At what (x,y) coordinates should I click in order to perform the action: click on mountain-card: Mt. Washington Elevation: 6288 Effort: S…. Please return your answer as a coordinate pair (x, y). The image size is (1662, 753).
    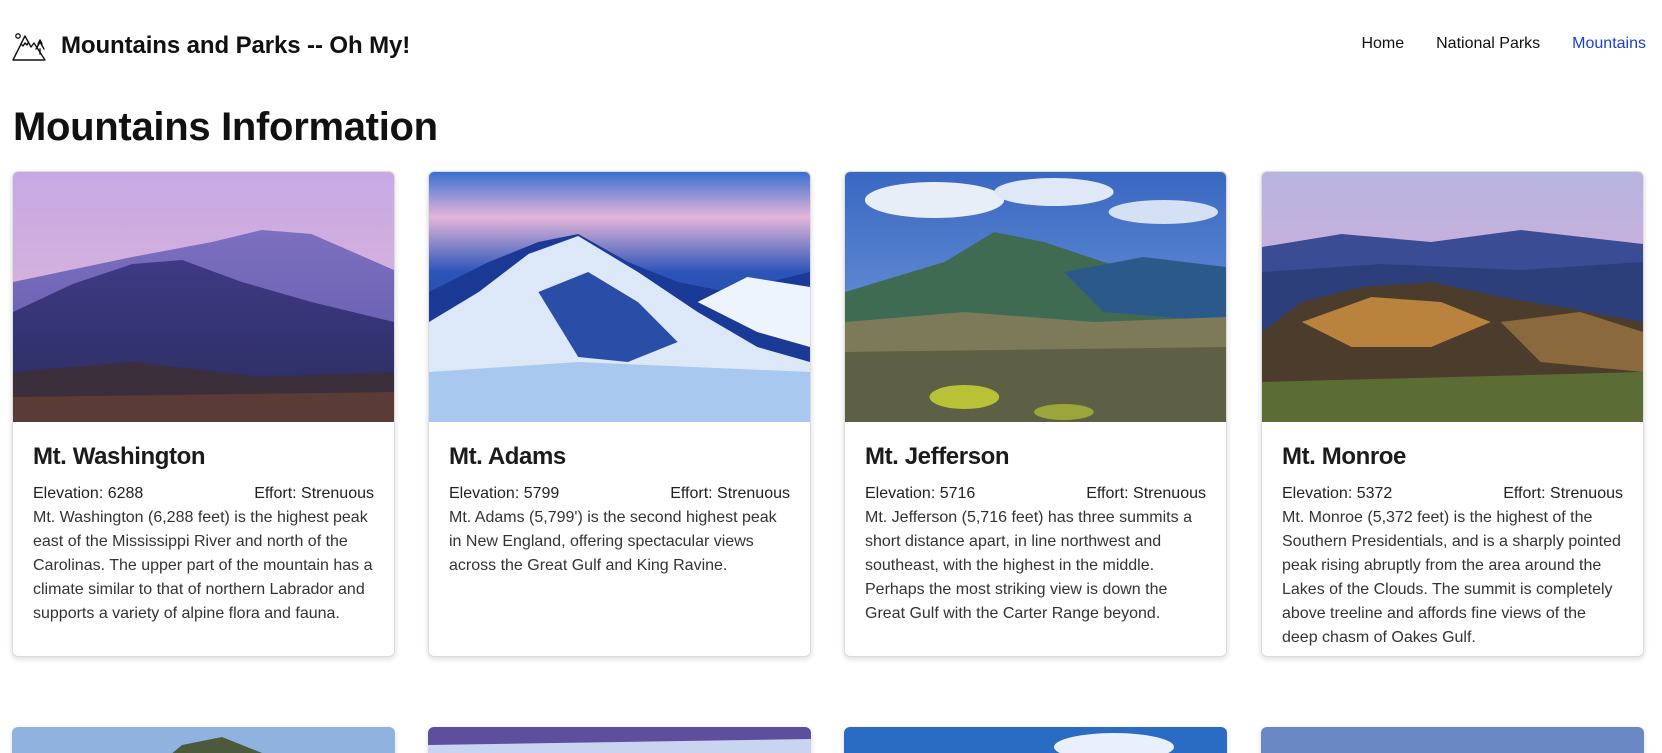
    Looking at the image, I should click on (203, 414).